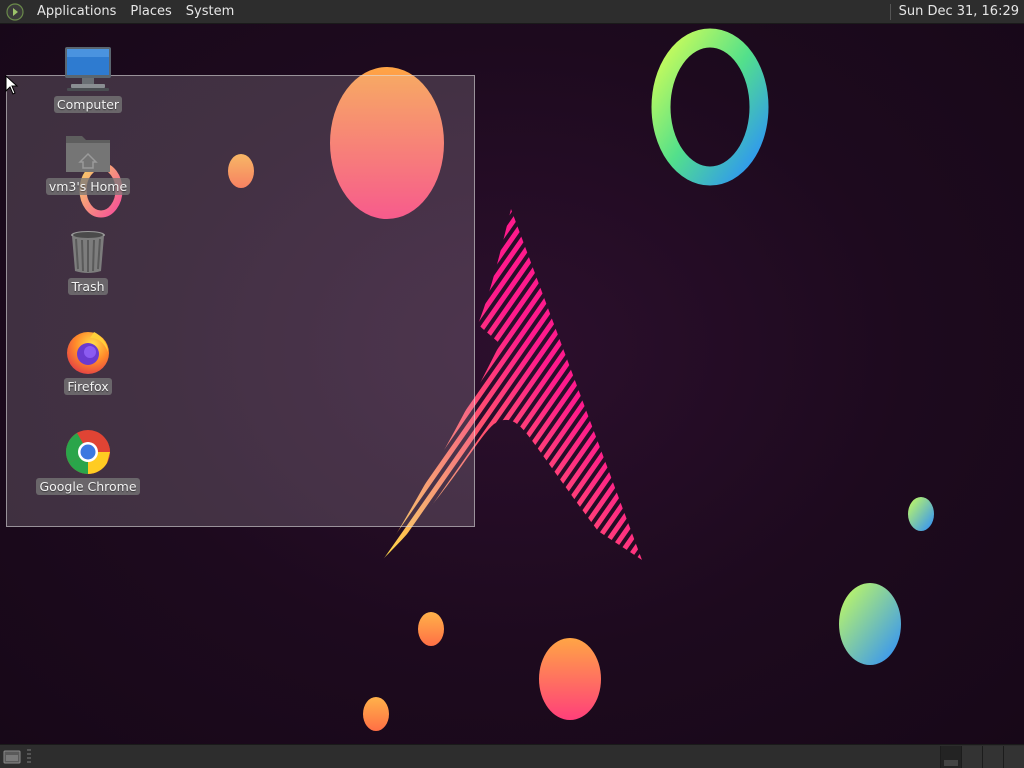 The width and height of the screenshot is (1024, 768). I want to click on desktop-icon-label: Trash, so click(88, 286).